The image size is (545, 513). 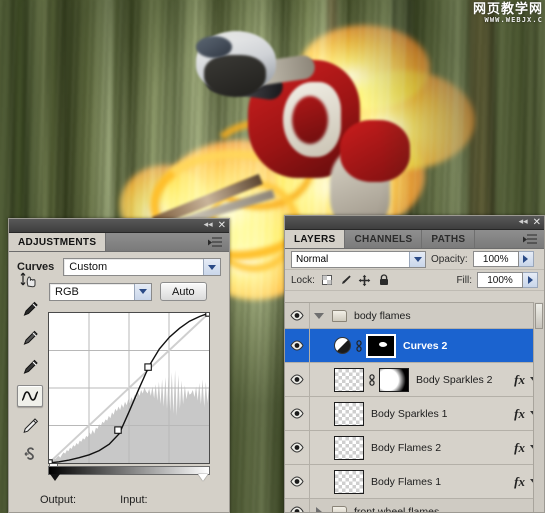 What do you see at coordinates (319, 315) in the screenshot?
I see `group-collapse-triangle` at bounding box center [319, 315].